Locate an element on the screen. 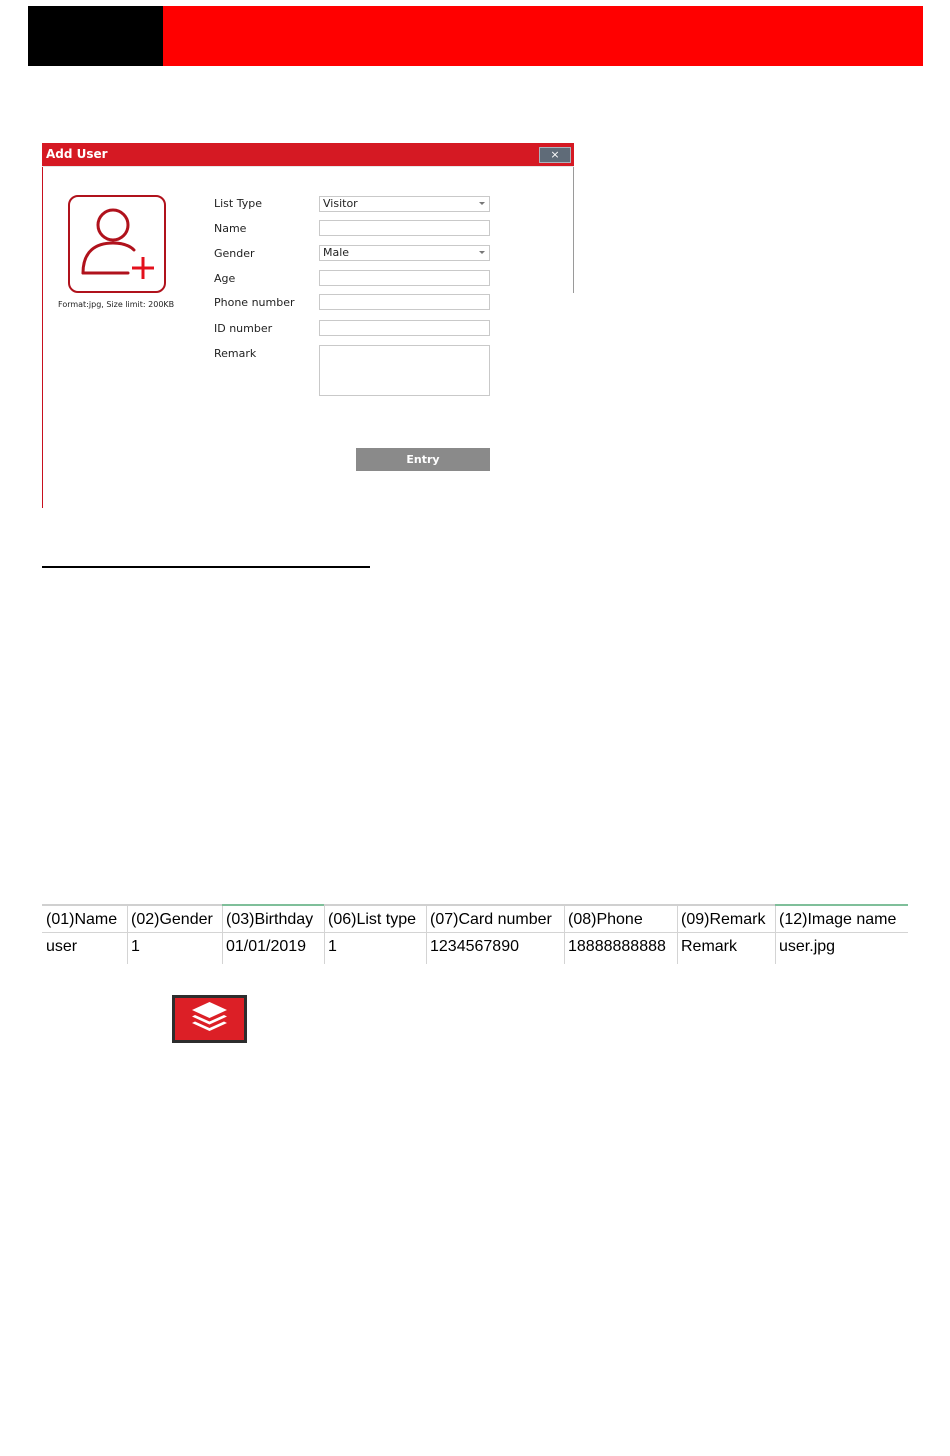 The height and width of the screenshot is (1456, 950). remark-textarea is located at coordinates (404, 370).